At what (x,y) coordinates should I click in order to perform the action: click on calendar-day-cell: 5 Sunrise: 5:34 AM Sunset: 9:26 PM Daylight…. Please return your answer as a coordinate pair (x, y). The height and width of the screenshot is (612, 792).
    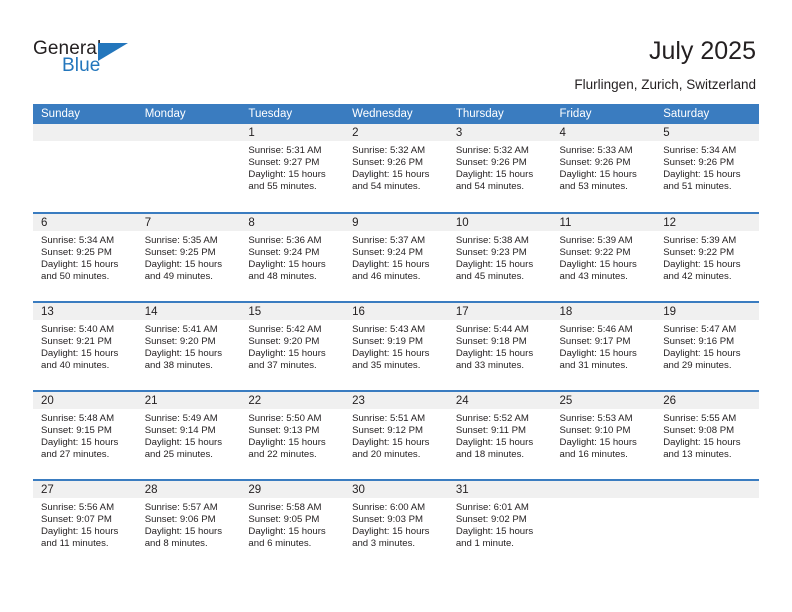
    Looking at the image, I should click on (707, 168).